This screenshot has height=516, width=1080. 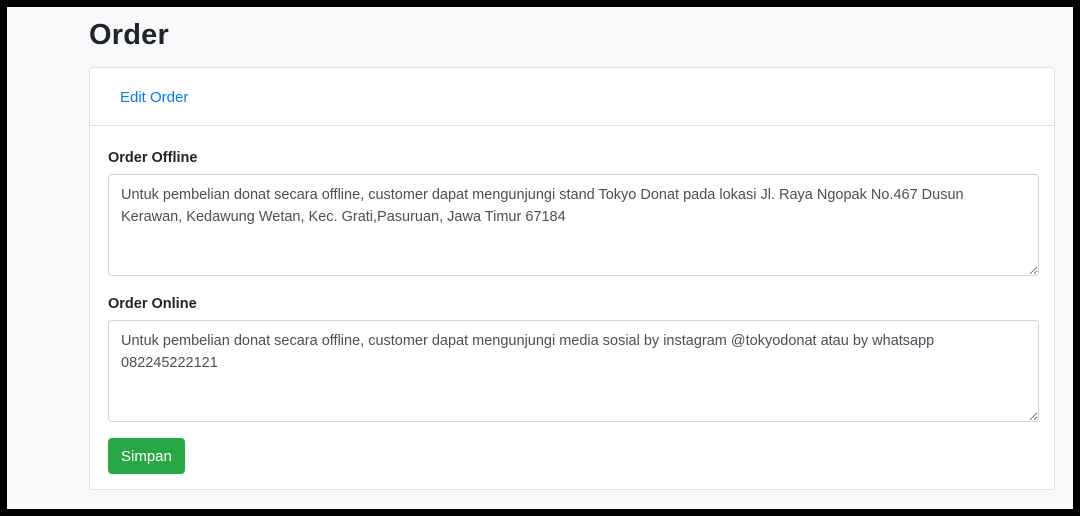 I want to click on page-title: Order, so click(x=129, y=35).